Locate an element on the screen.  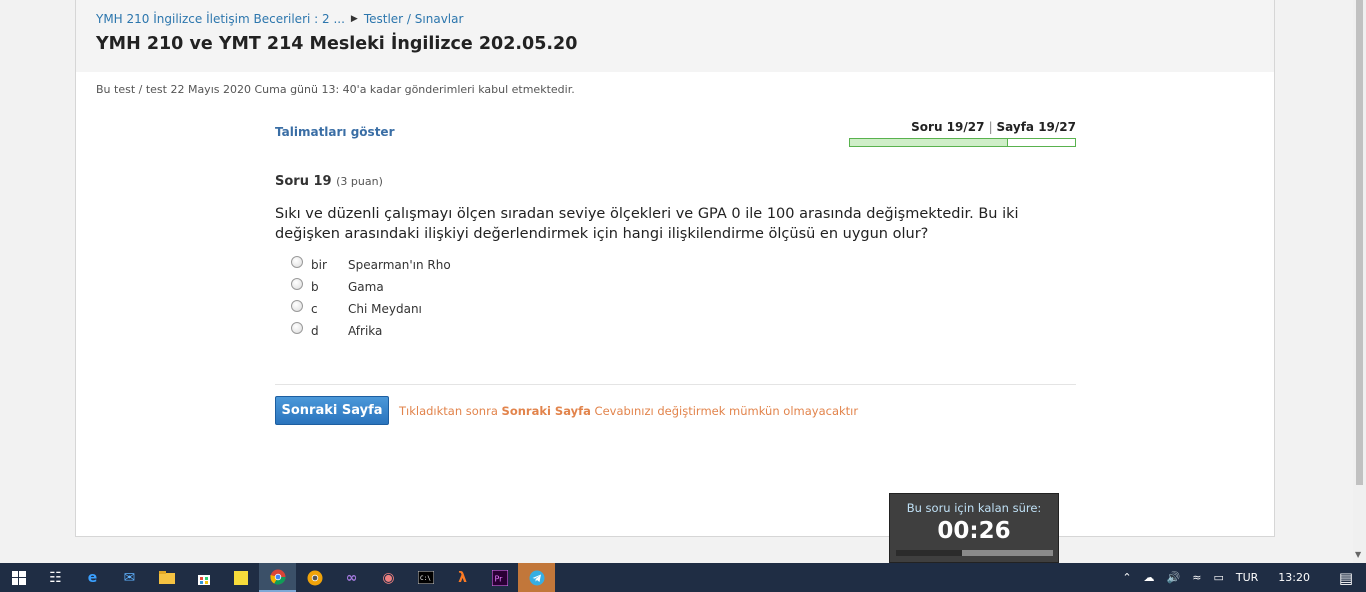
option-key: b is located at coordinates (315, 287).